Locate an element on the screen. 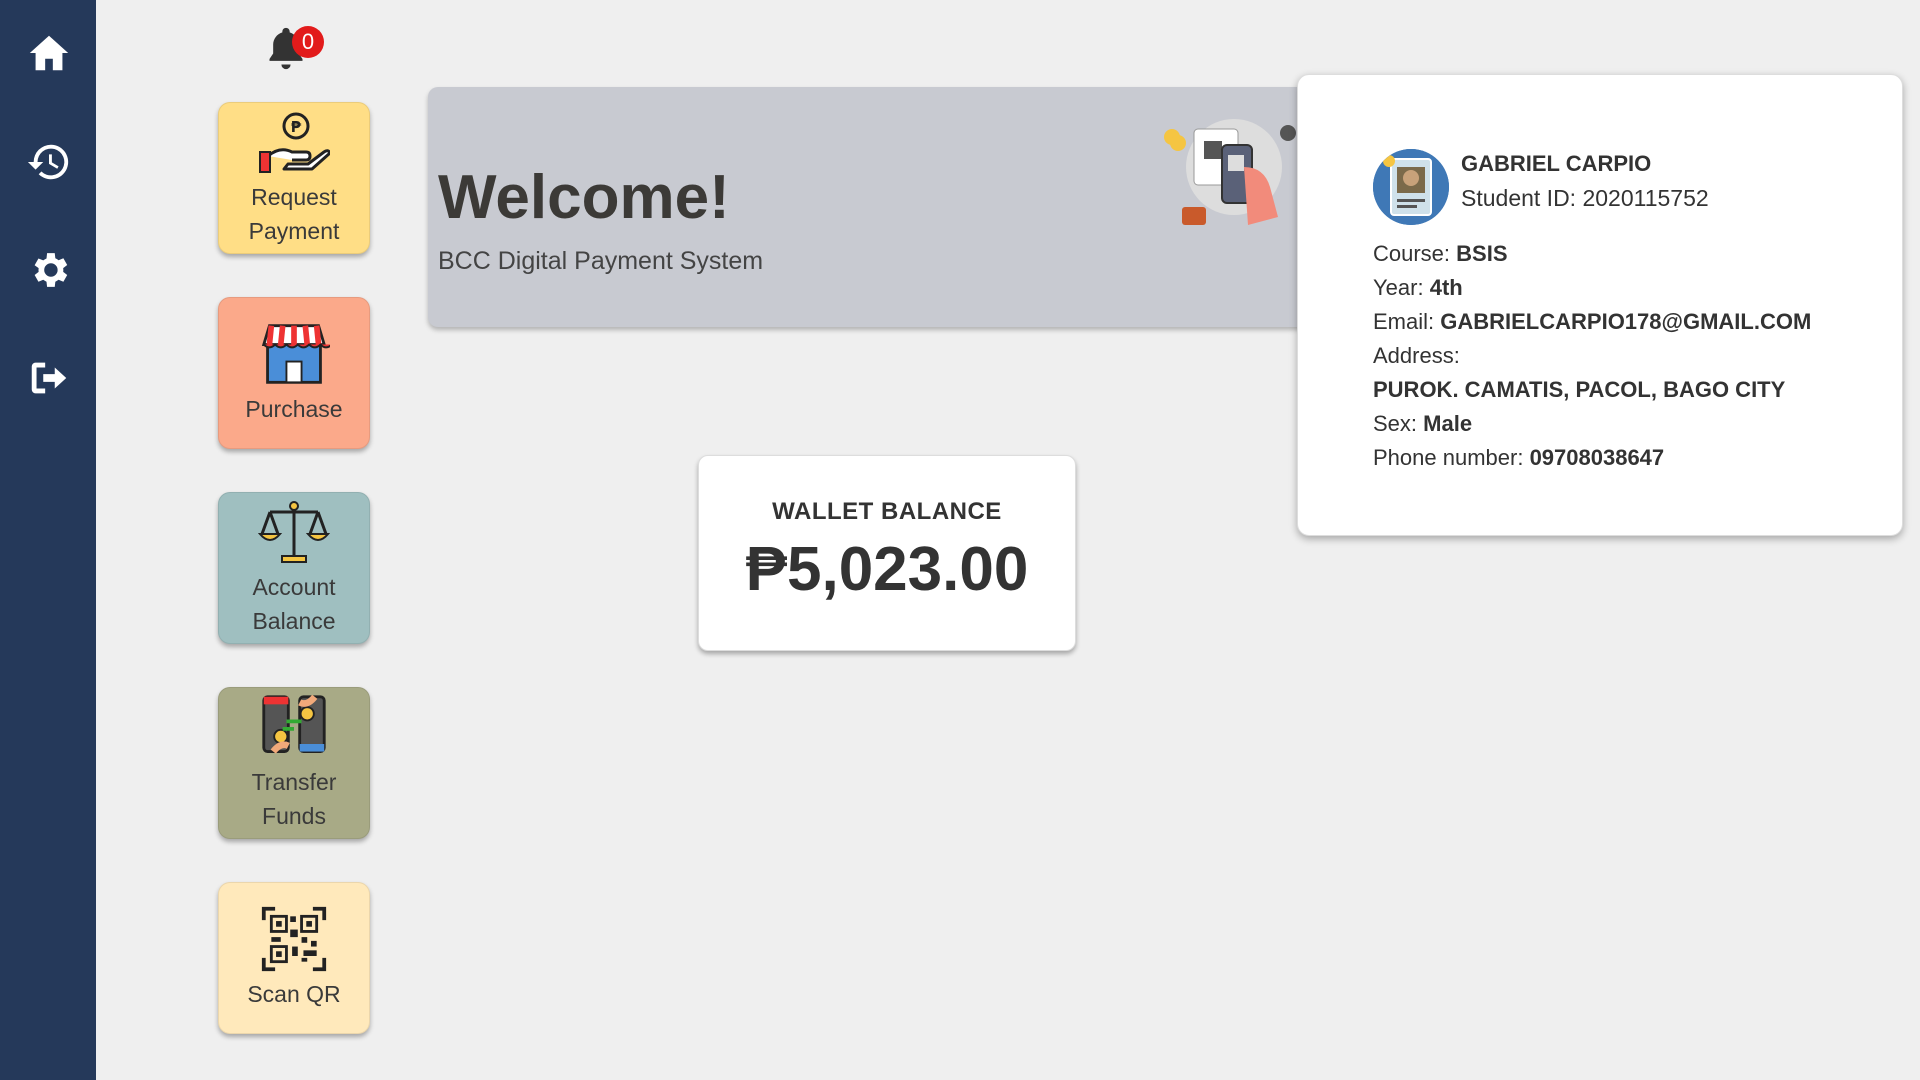 This screenshot has height=1080, width=1920. student-id-row: Student ID: 2020115752 is located at coordinates (1585, 198).